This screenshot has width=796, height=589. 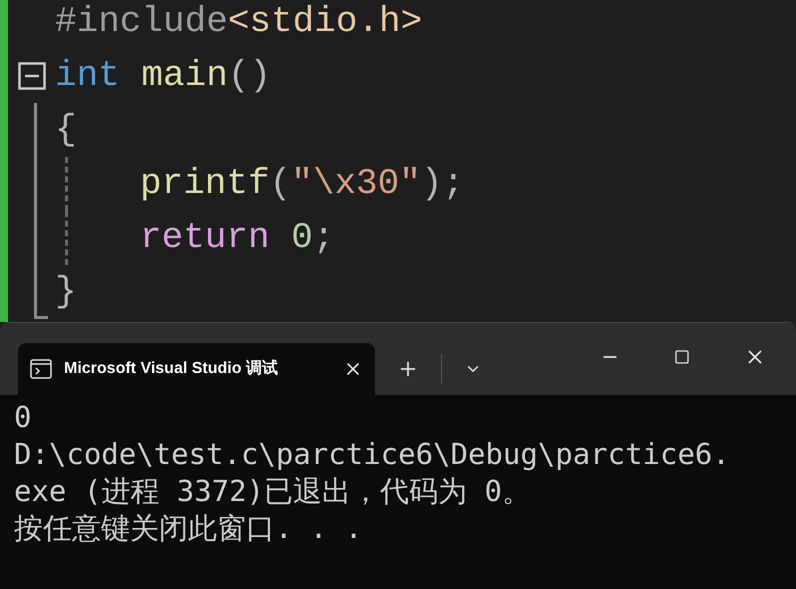 I want to click on code-line: }, so click(x=66, y=292).